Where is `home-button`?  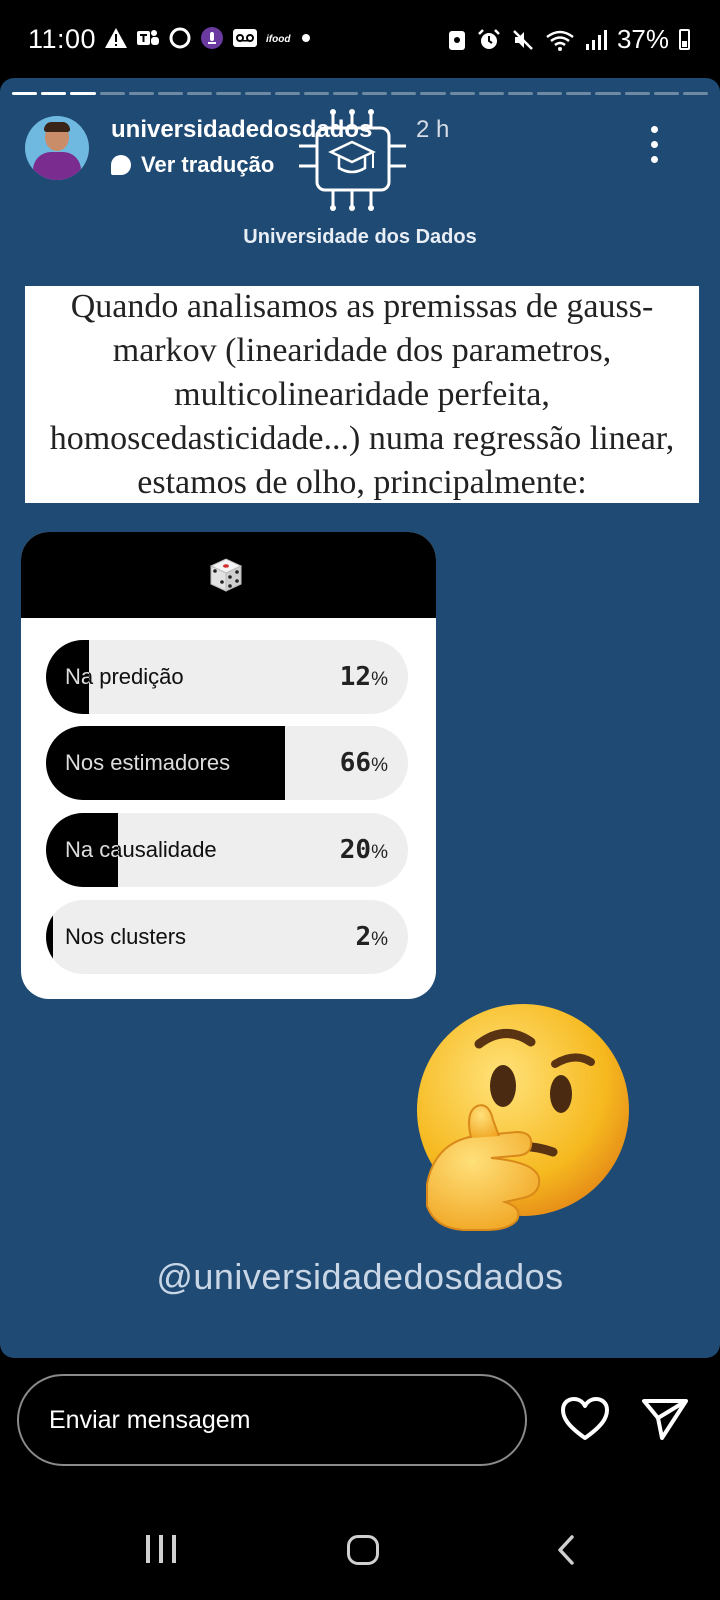 home-button is located at coordinates (363, 1550).